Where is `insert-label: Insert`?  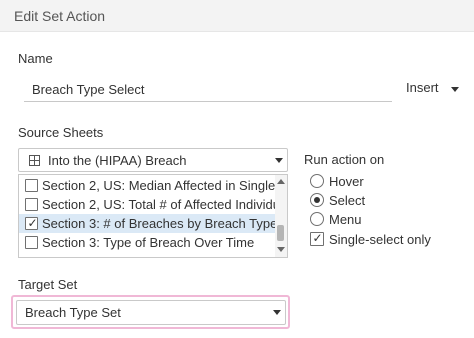
insert-label: Insert is located at coordinates (422, 87).